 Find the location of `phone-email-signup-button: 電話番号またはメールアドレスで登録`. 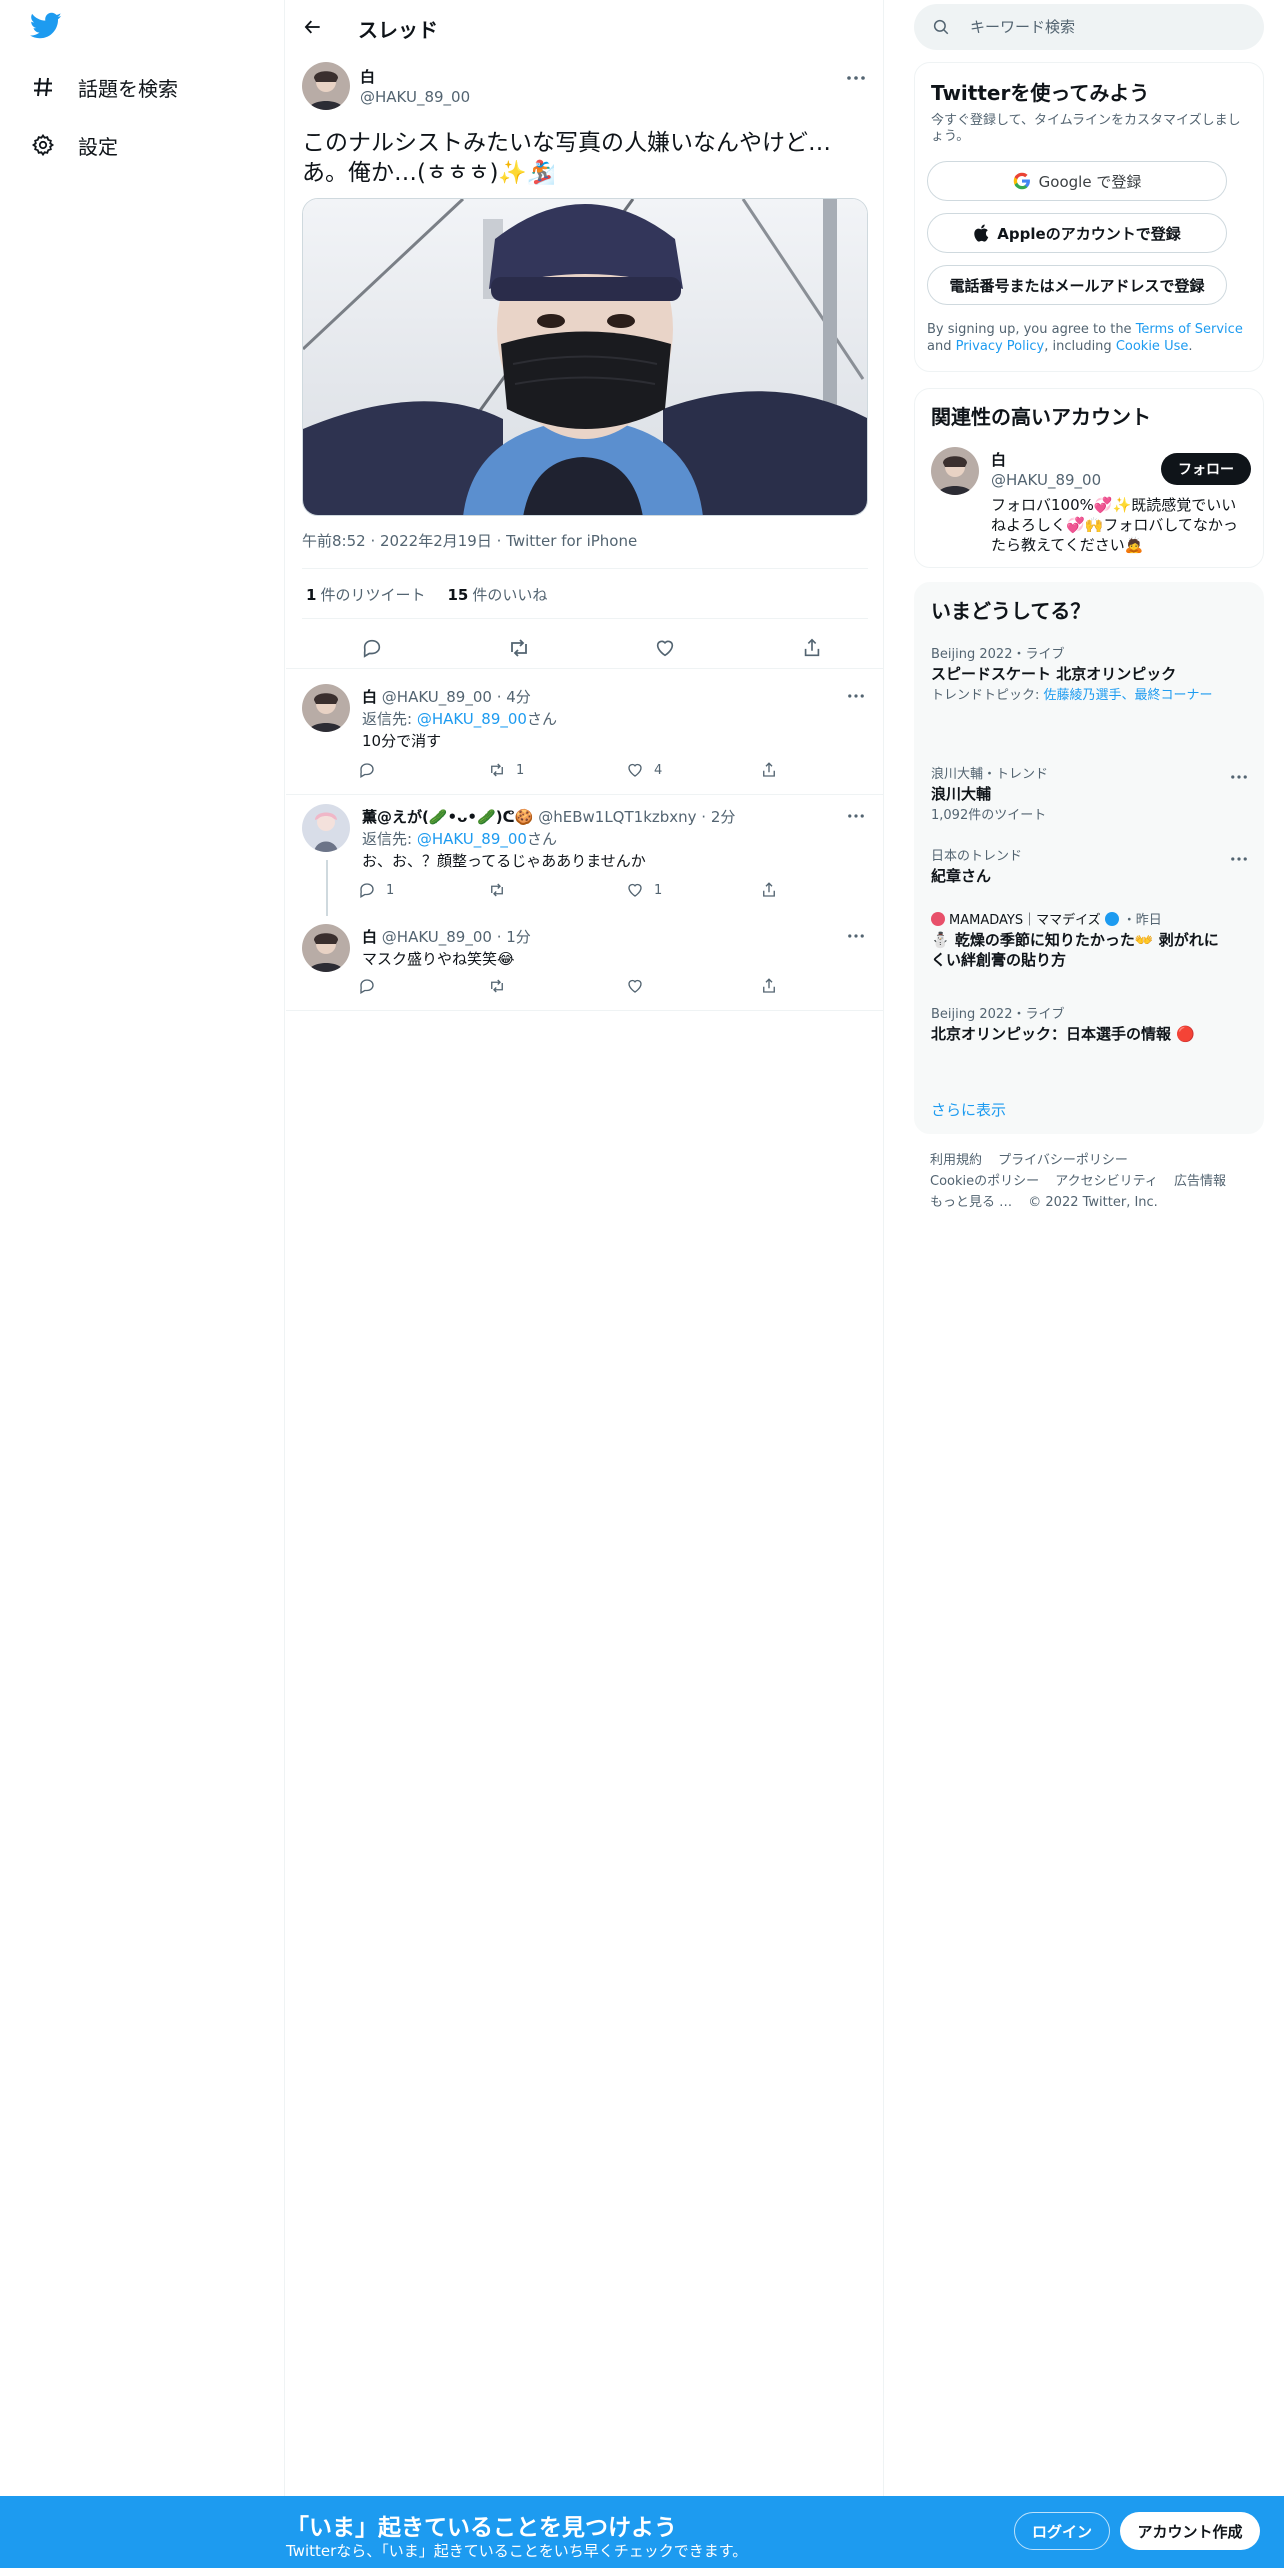

phone-email-signup-button: 電話番号またはメールアドレスで登録 is located at coordinates (1077, 285).